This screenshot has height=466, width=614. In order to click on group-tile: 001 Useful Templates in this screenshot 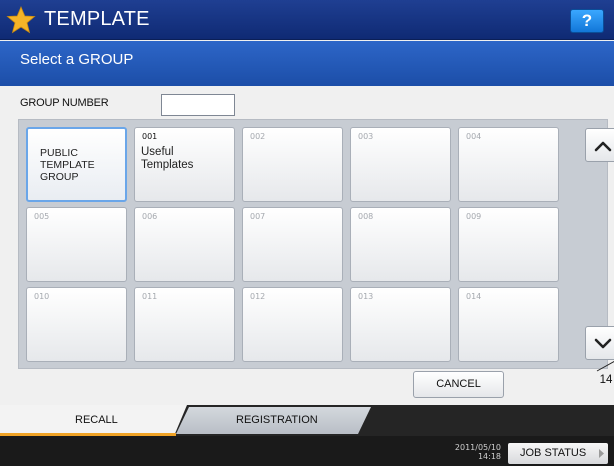, I will do `click(184, 164)`.